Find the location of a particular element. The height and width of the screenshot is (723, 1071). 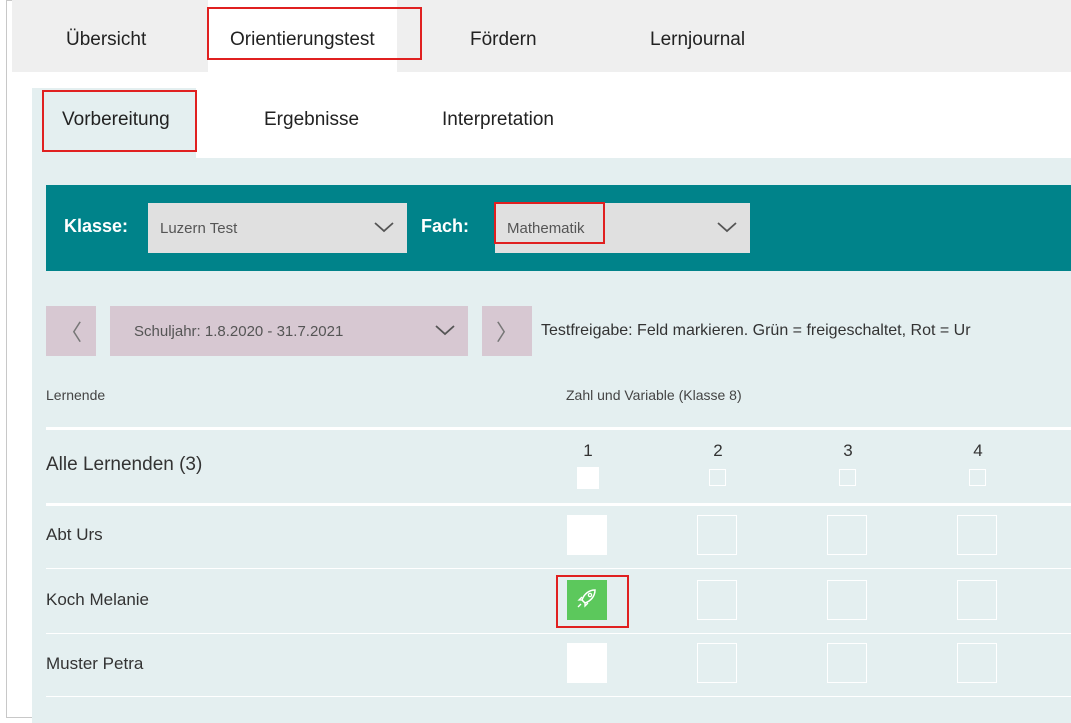

chevron-left-icon: 〈 is located at coordinates (70, 332).